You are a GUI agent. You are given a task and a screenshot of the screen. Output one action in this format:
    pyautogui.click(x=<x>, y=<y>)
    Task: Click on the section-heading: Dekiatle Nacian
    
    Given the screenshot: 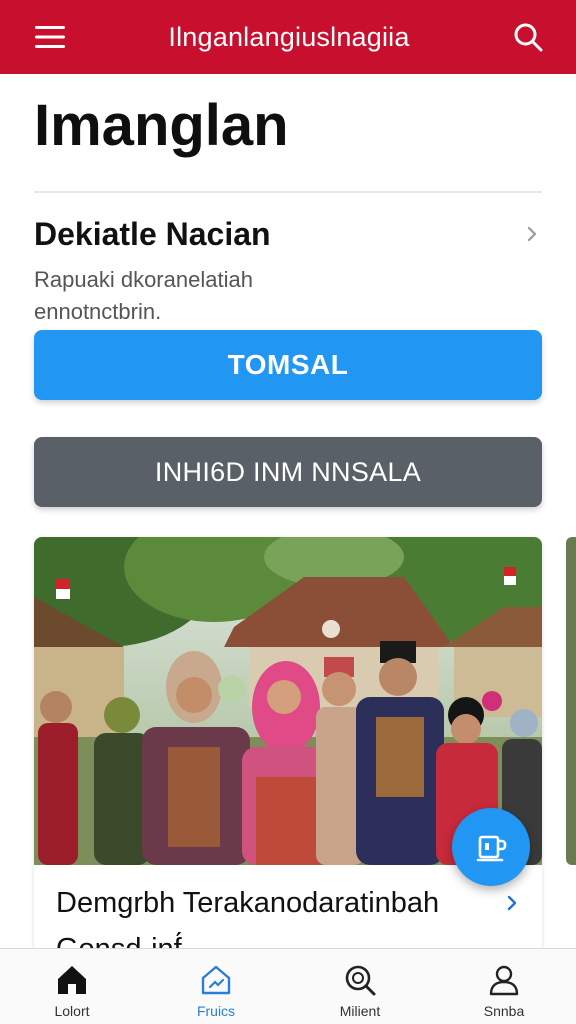 What is the action you would take?
    pyautogui.click(x=152, y=234)
    